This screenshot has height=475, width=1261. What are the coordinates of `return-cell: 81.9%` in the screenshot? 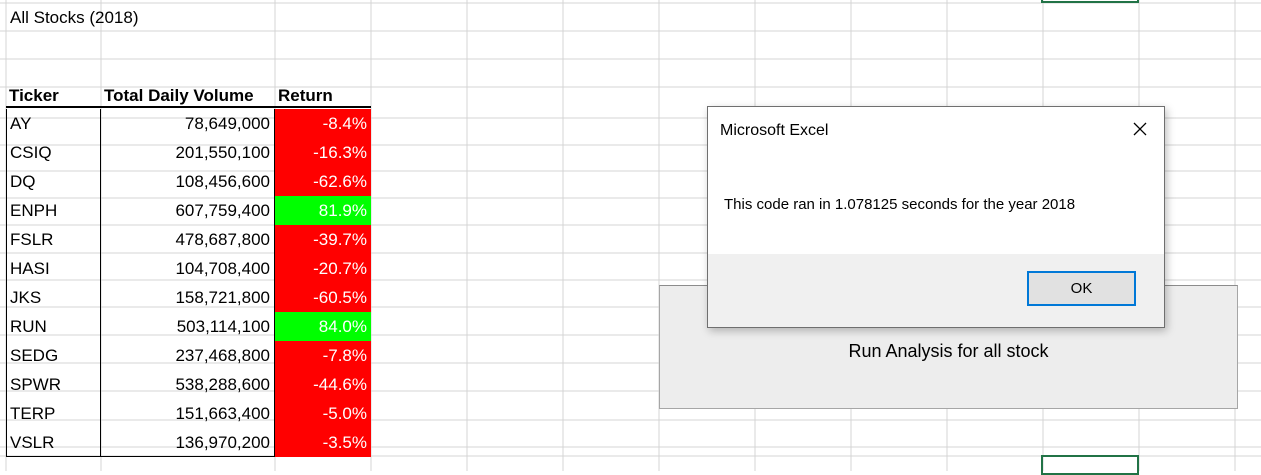 It's located at (323, 210).